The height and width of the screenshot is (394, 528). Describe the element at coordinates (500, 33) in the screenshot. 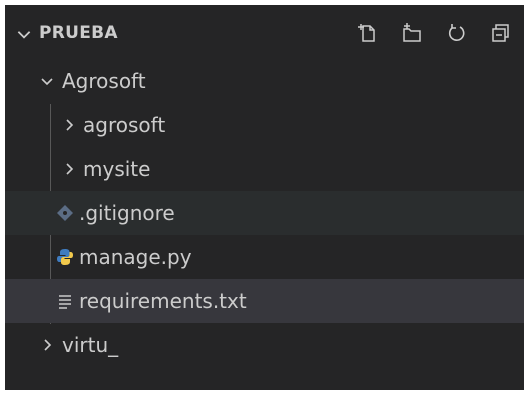

I see `collapse-all-icon` at that location.